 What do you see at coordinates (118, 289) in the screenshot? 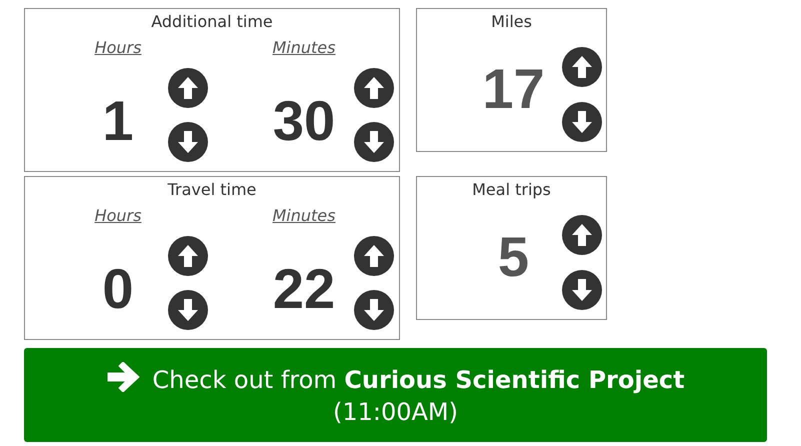
I see `value-display: 0` at bounding box center [118, 289].